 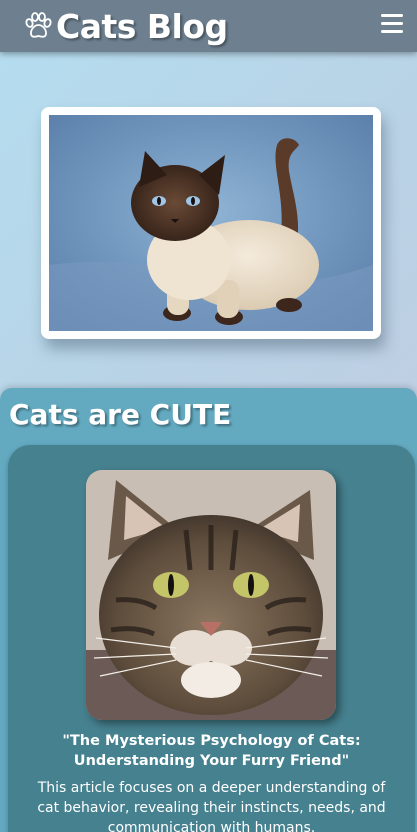 I want to click on hamburger-menu-icon, so click(x=392, y=15).